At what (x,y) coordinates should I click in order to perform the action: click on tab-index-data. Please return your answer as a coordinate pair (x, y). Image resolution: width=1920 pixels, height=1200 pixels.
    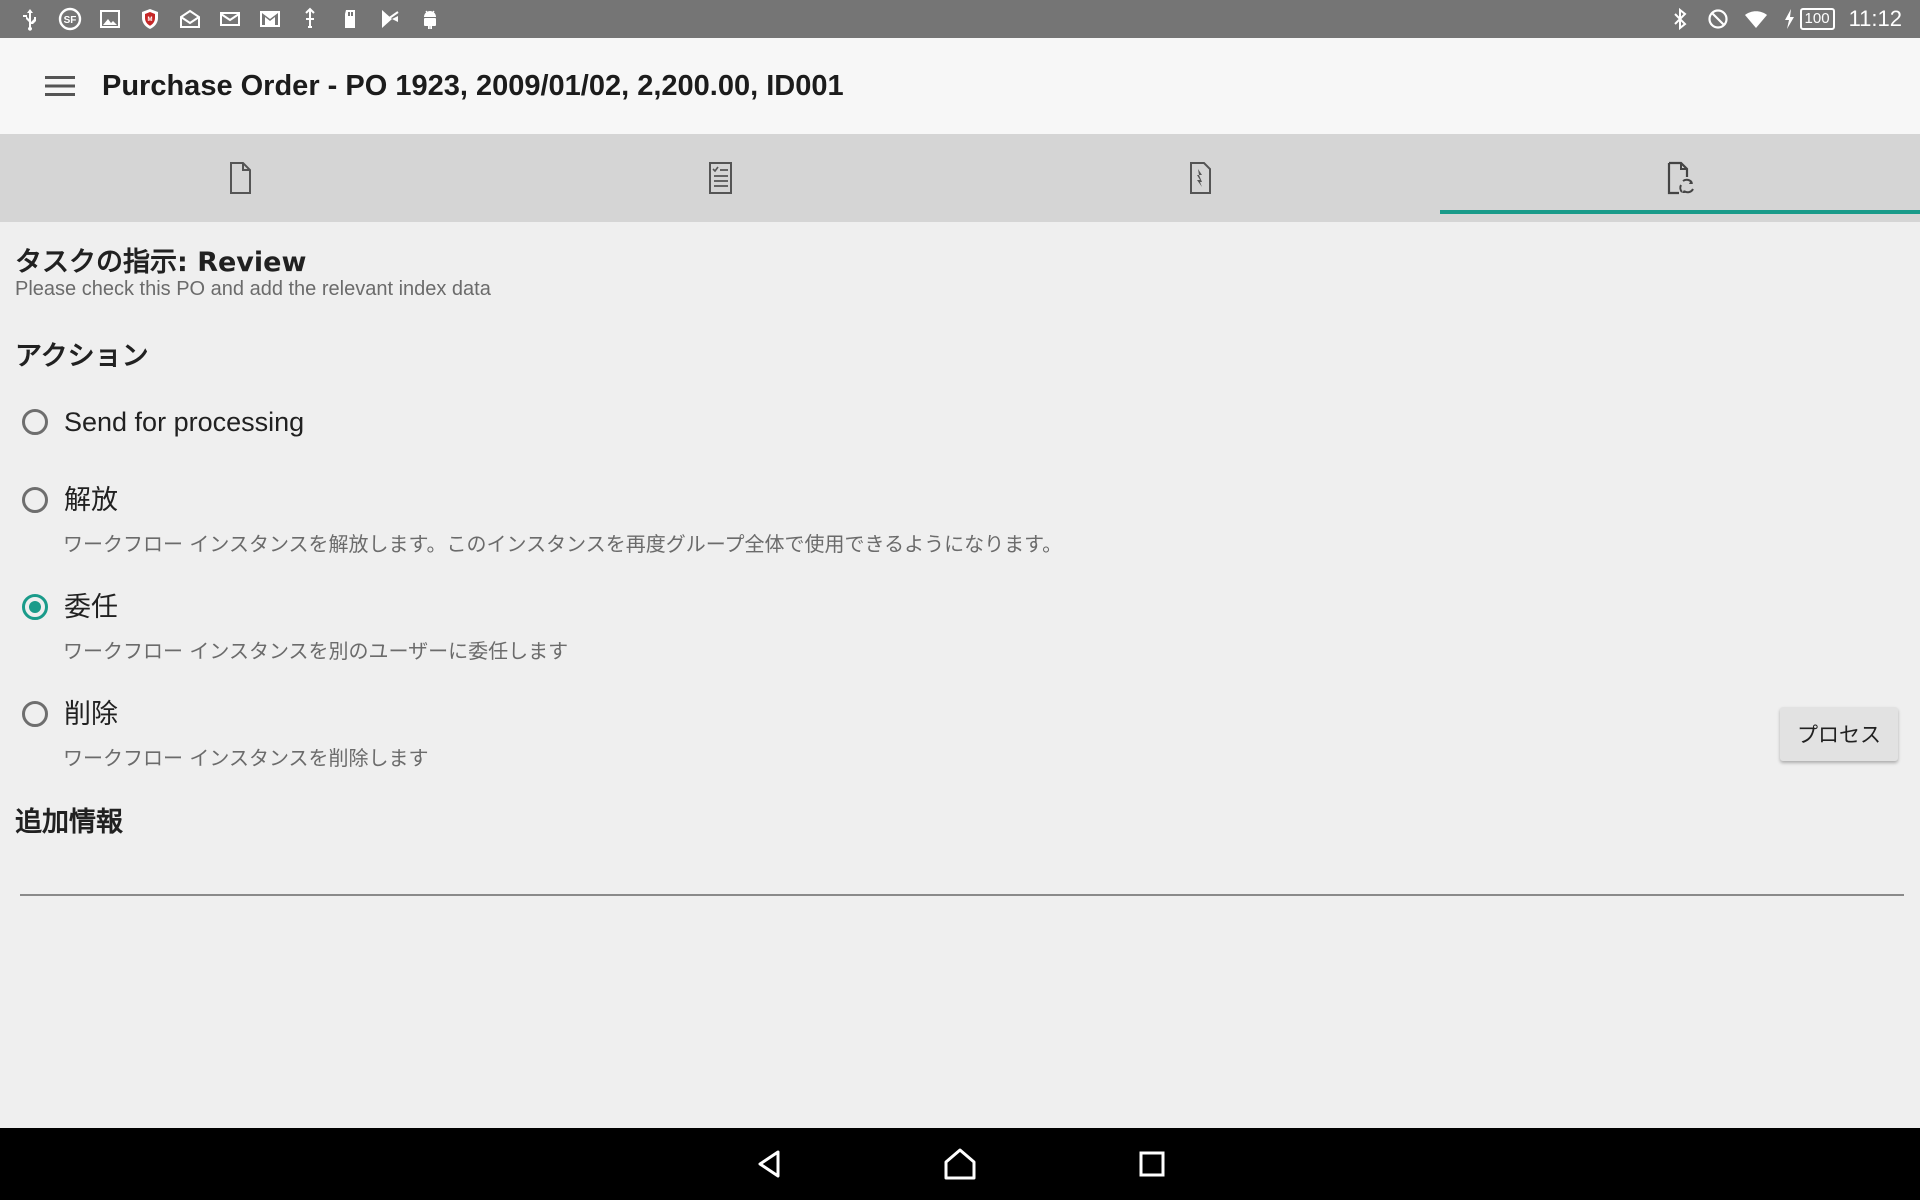
    Looking at the image, I should click on (720, 178).